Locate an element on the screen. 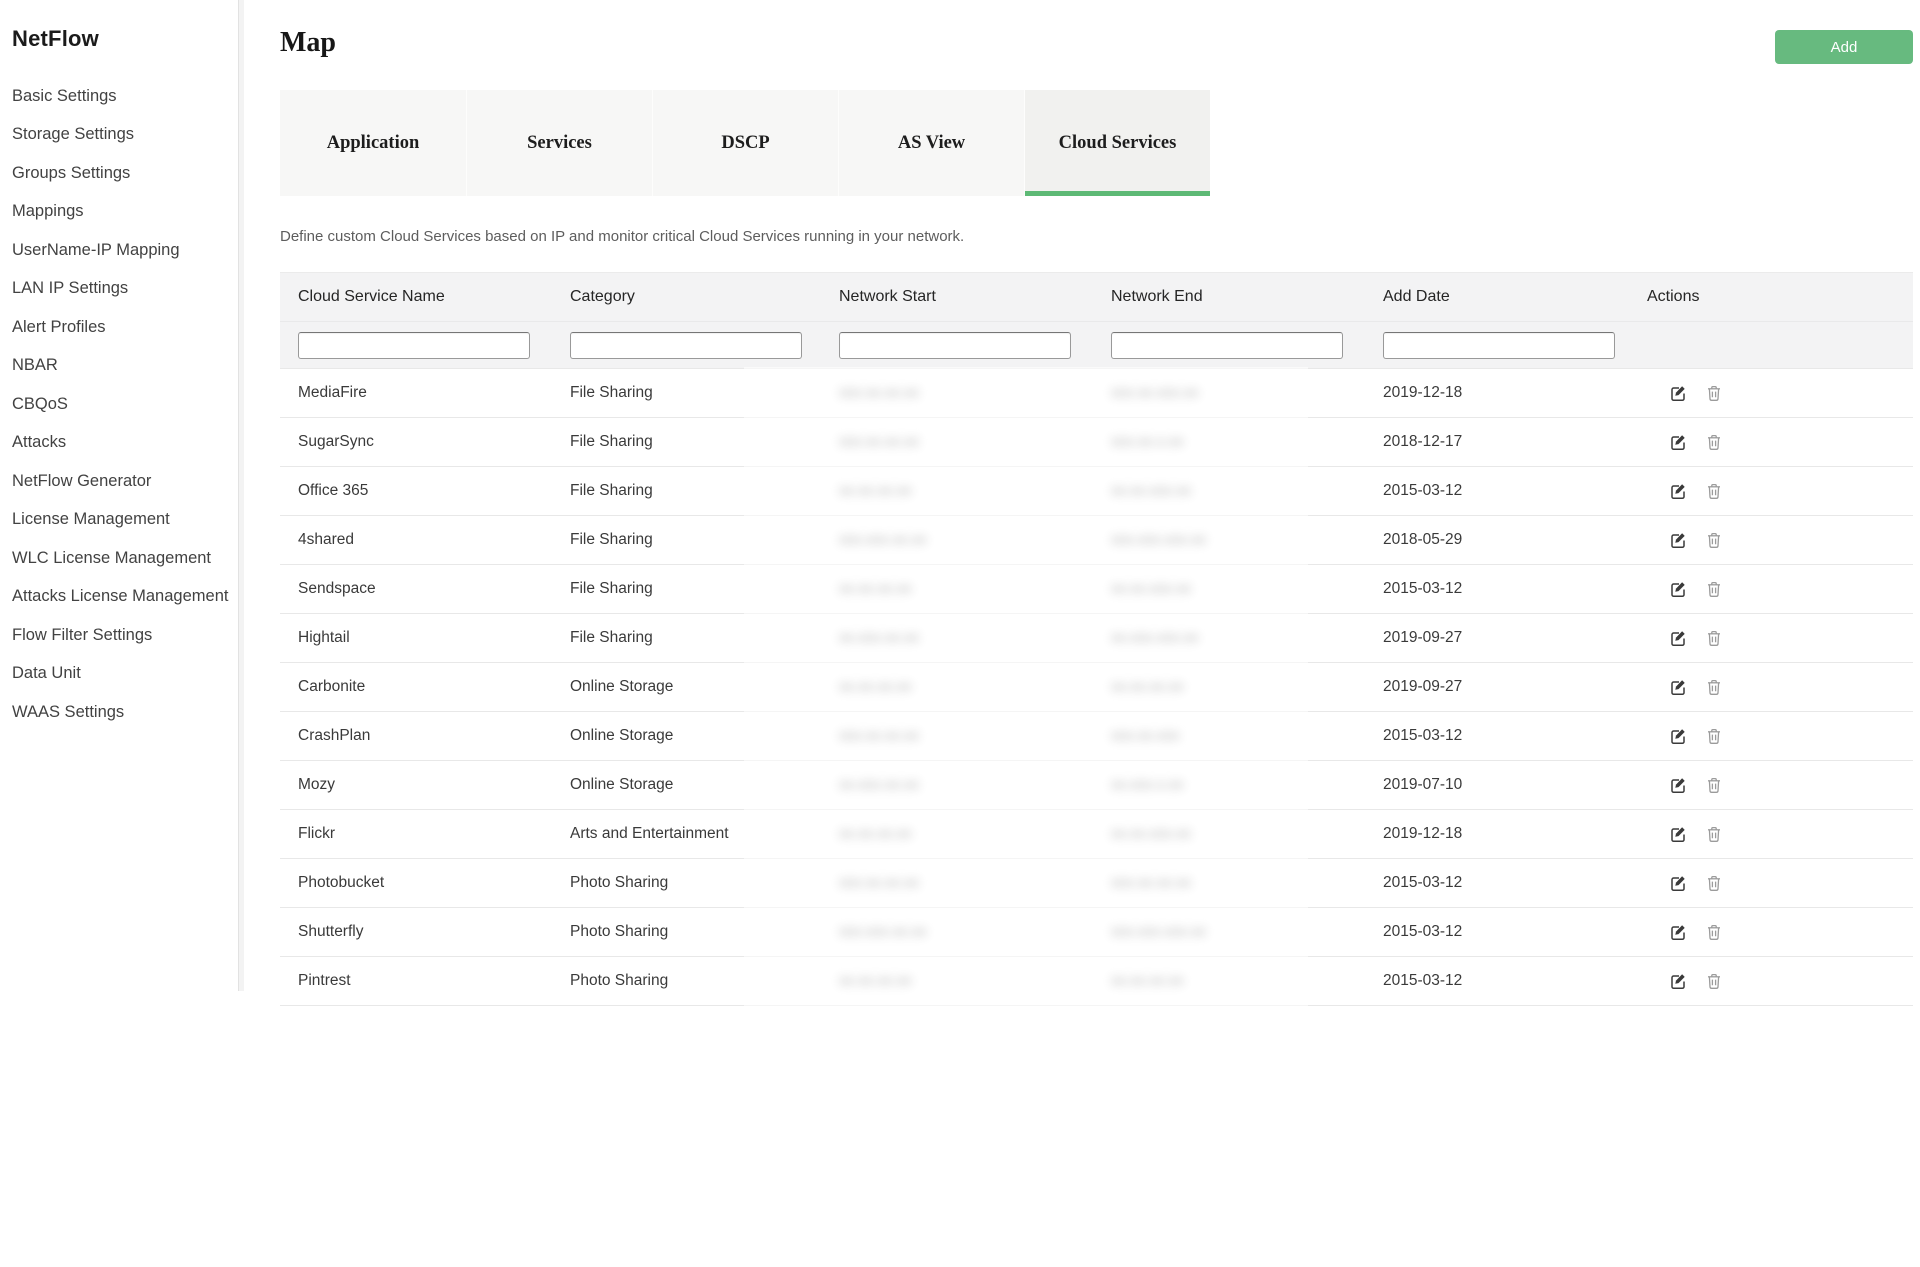  sidebar-item-nbar: NBAR is located at coordinates (119, 366).